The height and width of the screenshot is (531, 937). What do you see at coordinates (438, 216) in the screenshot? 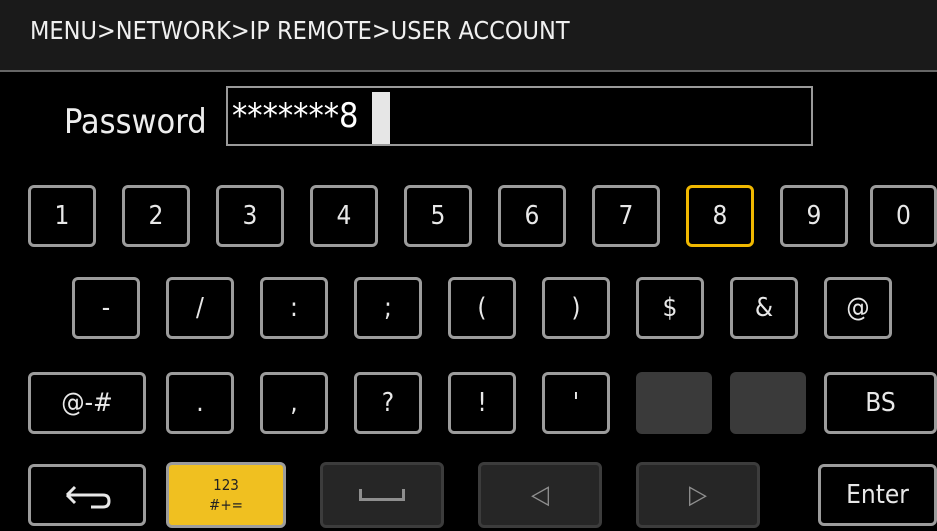
I see `key-5: 5` at bounding box center [438, 216].